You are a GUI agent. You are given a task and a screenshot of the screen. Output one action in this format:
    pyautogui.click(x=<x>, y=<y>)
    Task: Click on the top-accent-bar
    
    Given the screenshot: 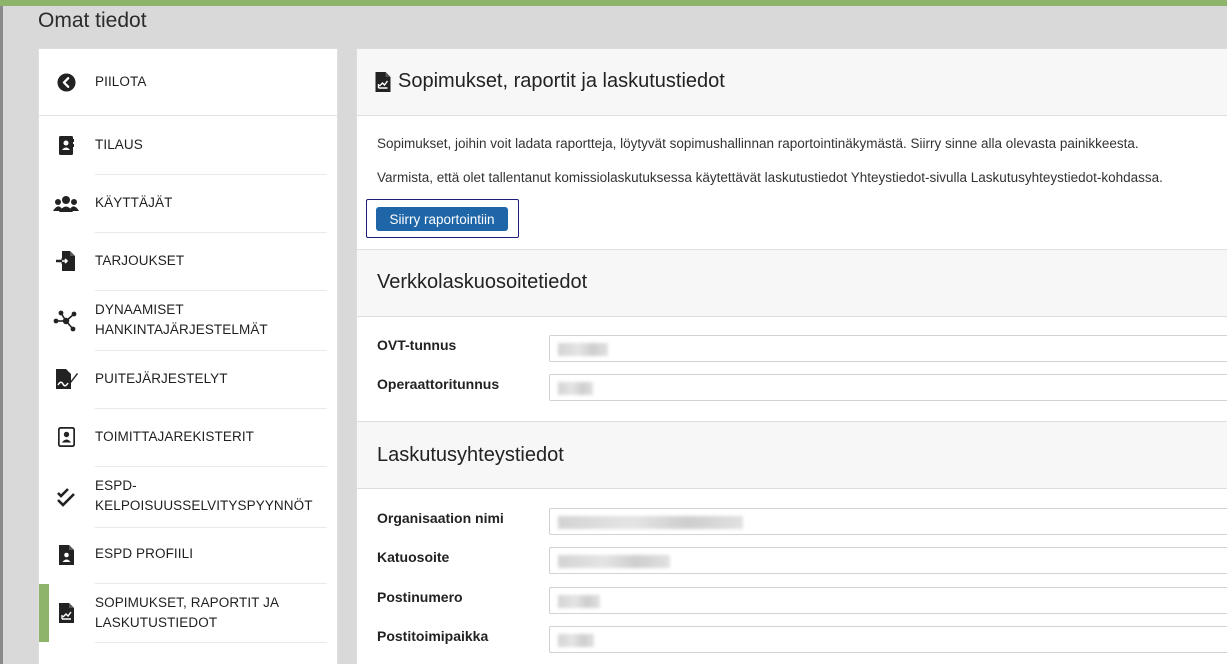 What is the action you would take?
    pyautogui.click(x=613, y=3)
    